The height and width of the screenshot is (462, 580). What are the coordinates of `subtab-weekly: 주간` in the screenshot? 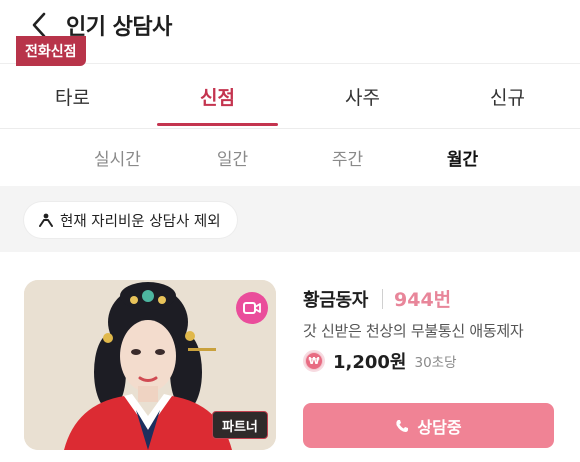 It's located at (347, 157).